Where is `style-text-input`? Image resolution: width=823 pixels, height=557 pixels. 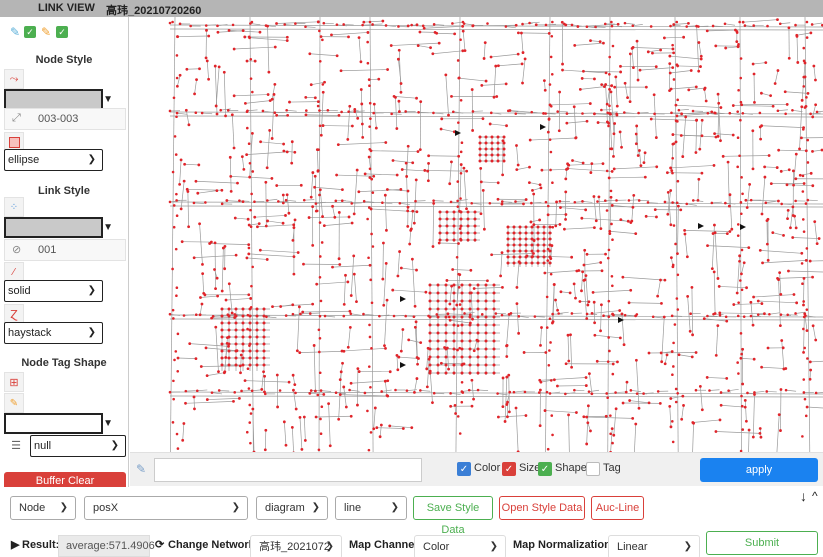 style-text-input is located at coordinates (288, 470).